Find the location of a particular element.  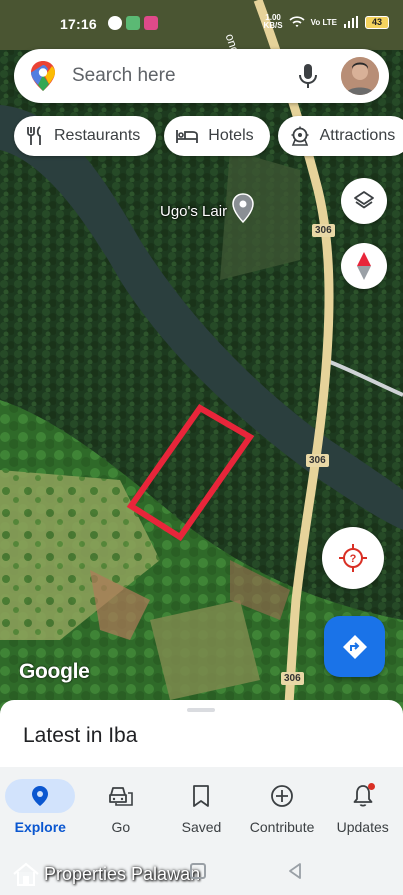

category-chips: Restaurants Hotels Attractions is located at coordinates (208, 136).